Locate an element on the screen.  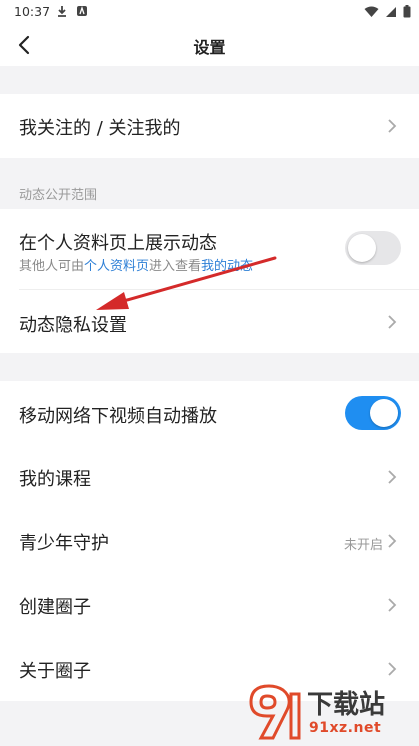
dynamic-privacy-row: 动态隐私设置 is located at coordinates (209, 321).